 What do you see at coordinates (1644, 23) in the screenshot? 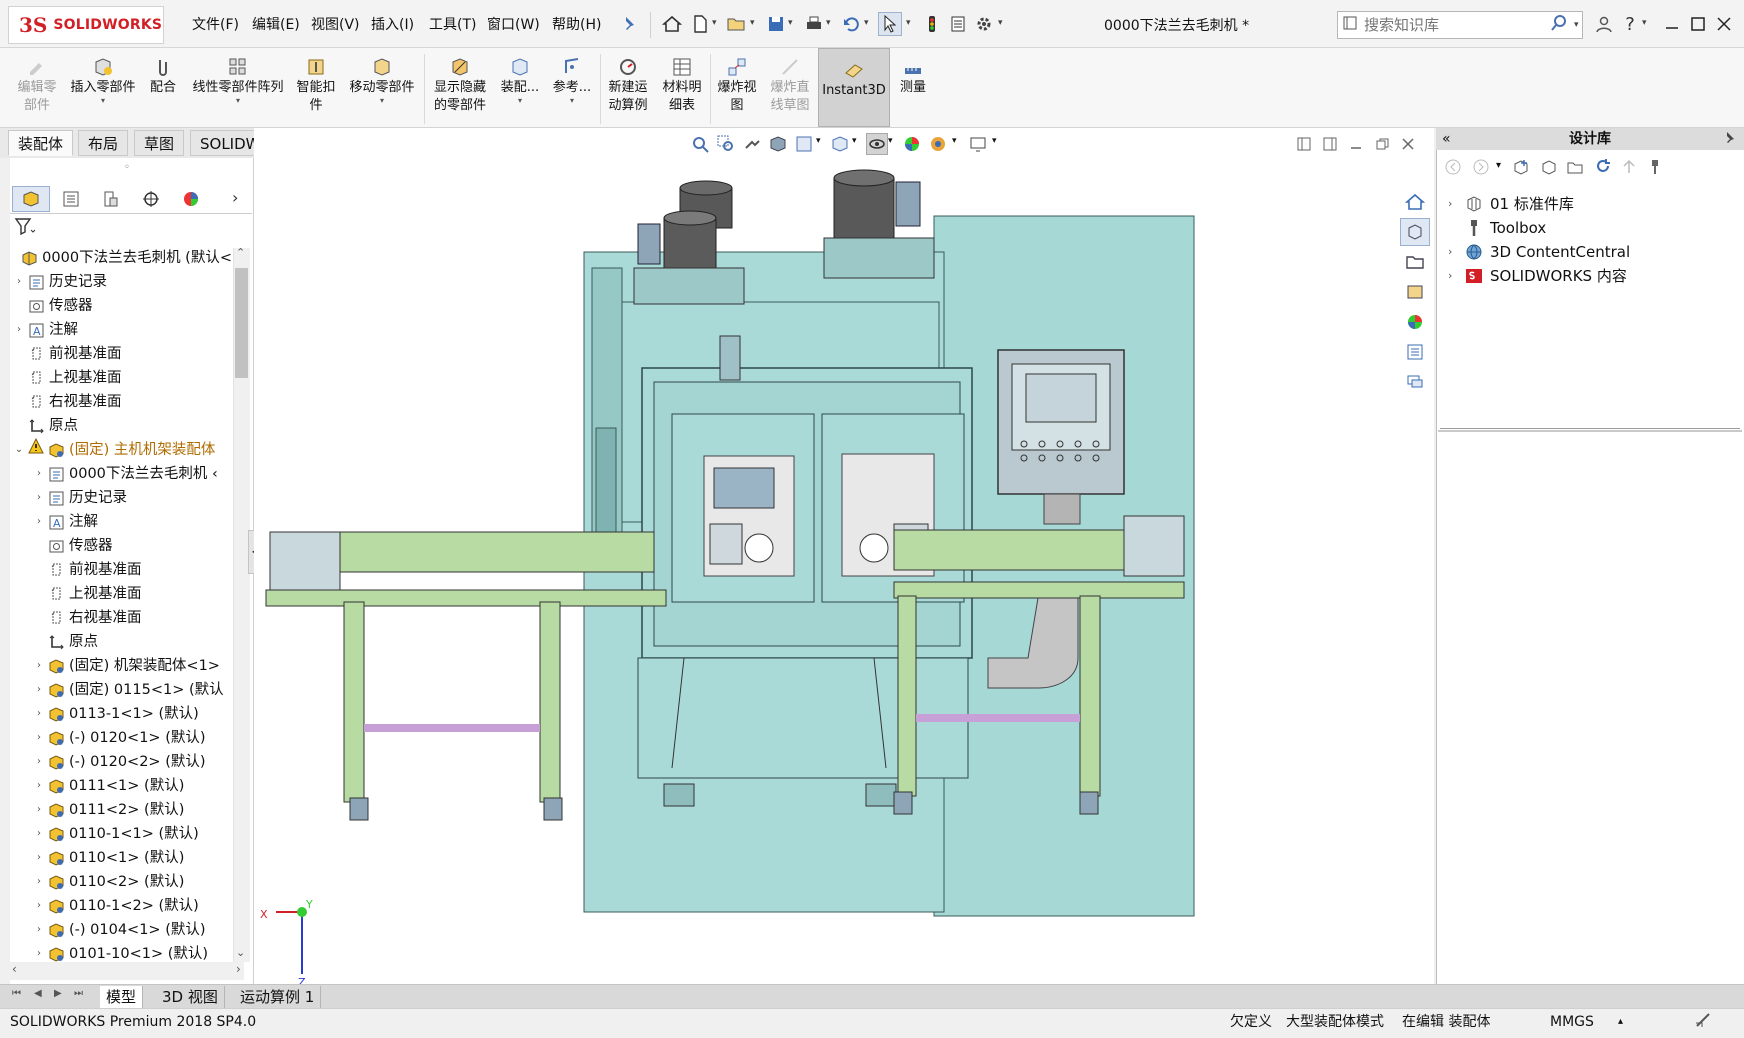
I see `help-dropdown-icon: ▾` at bounding box center [1644, 23].